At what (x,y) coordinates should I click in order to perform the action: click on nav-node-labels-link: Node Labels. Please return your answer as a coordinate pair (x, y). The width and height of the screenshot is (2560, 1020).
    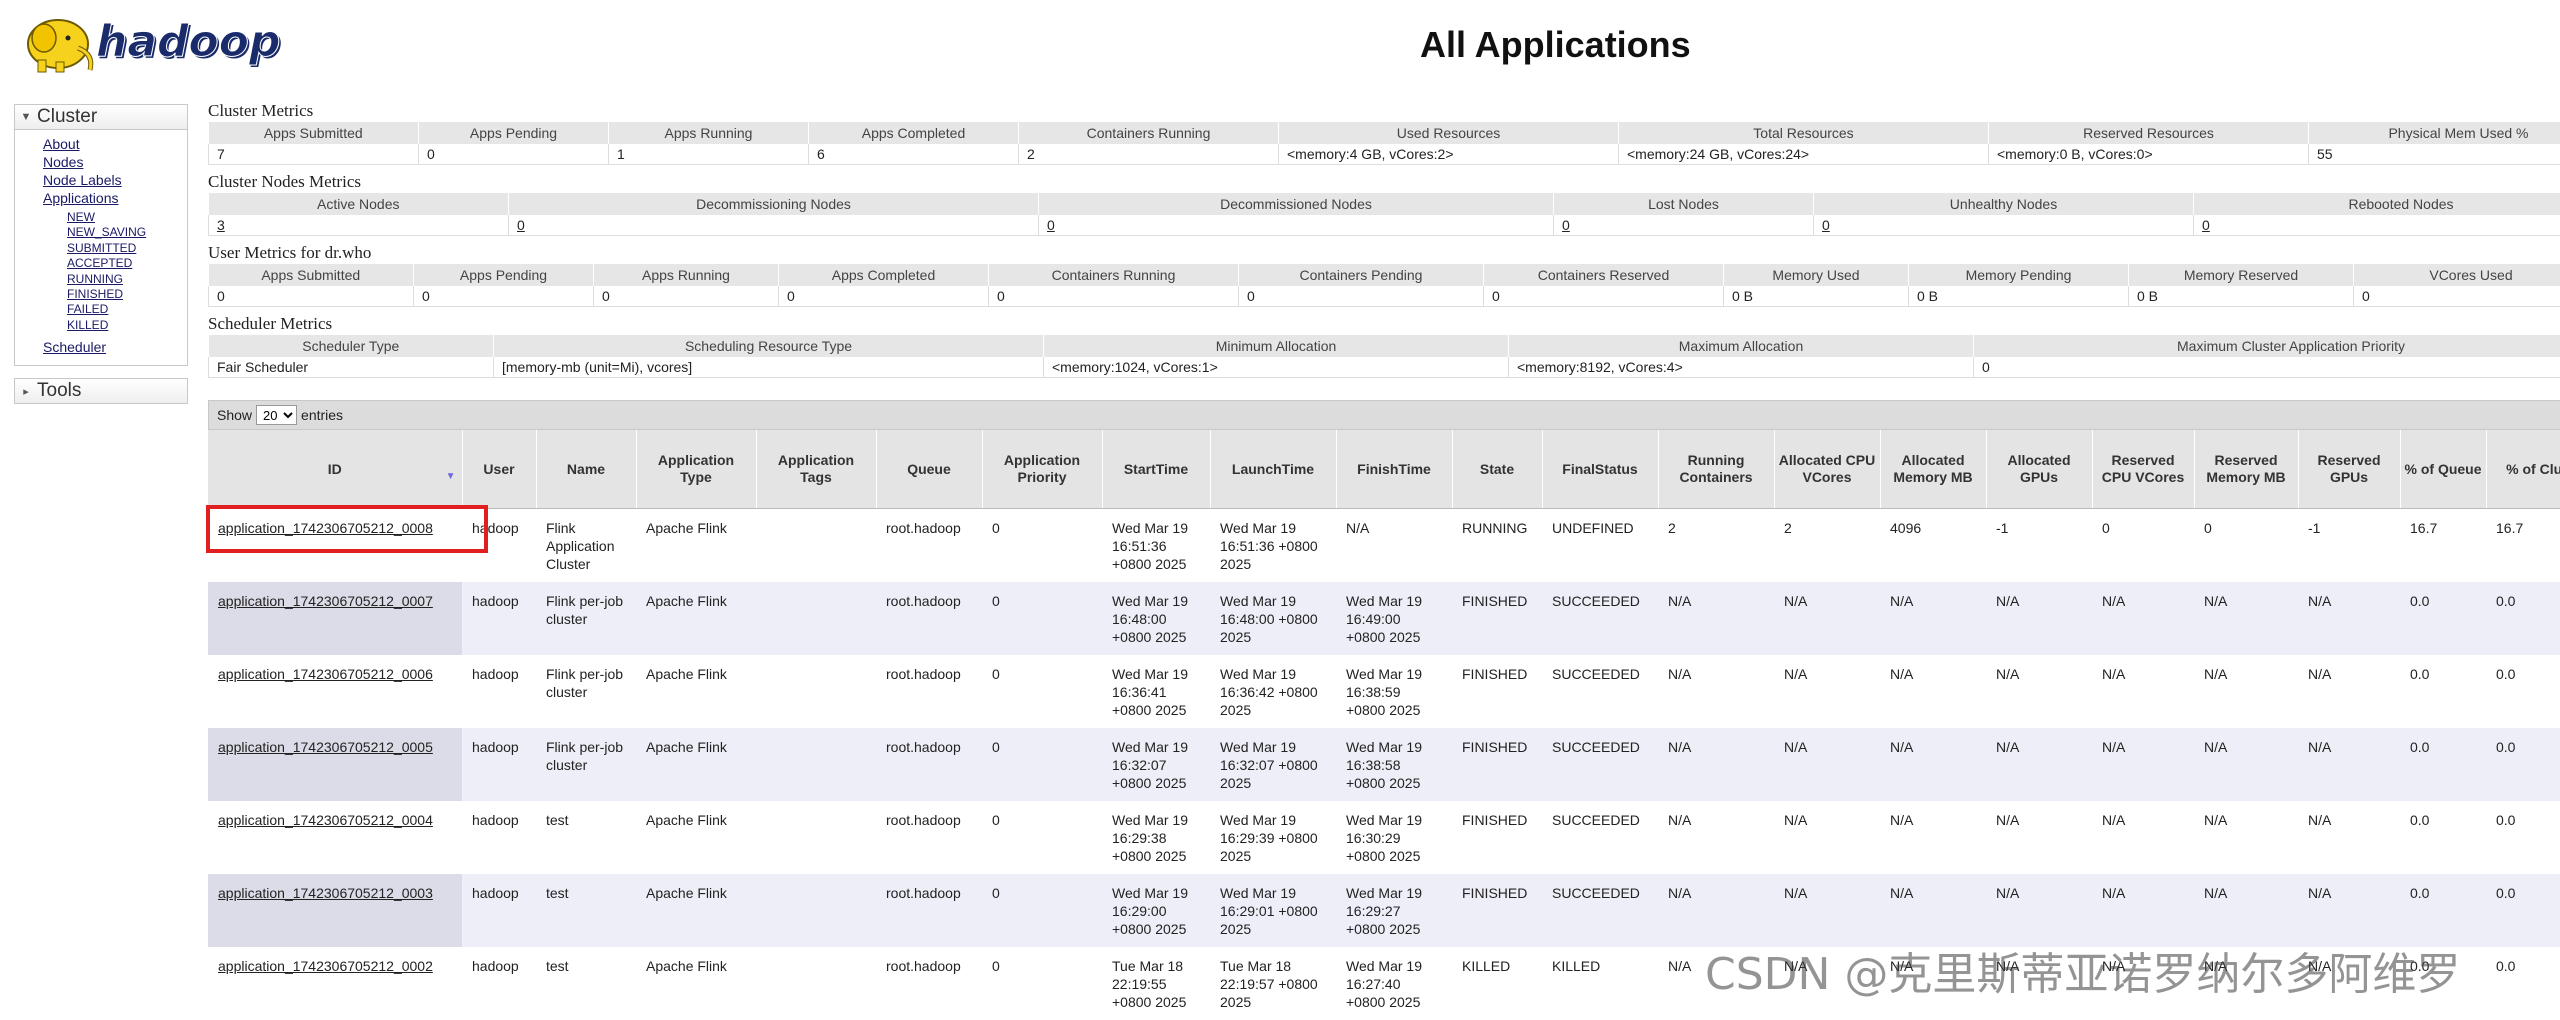
    Looking at the image, I should click on (82, 180).